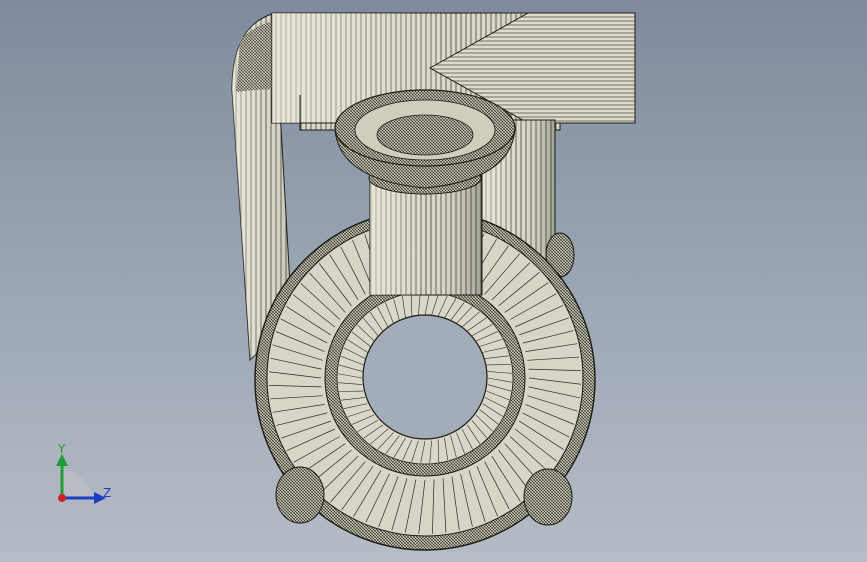  Describe the element at coordinates (107, 493) in the screenshot. I see `z-axis-label: Z` at that location.